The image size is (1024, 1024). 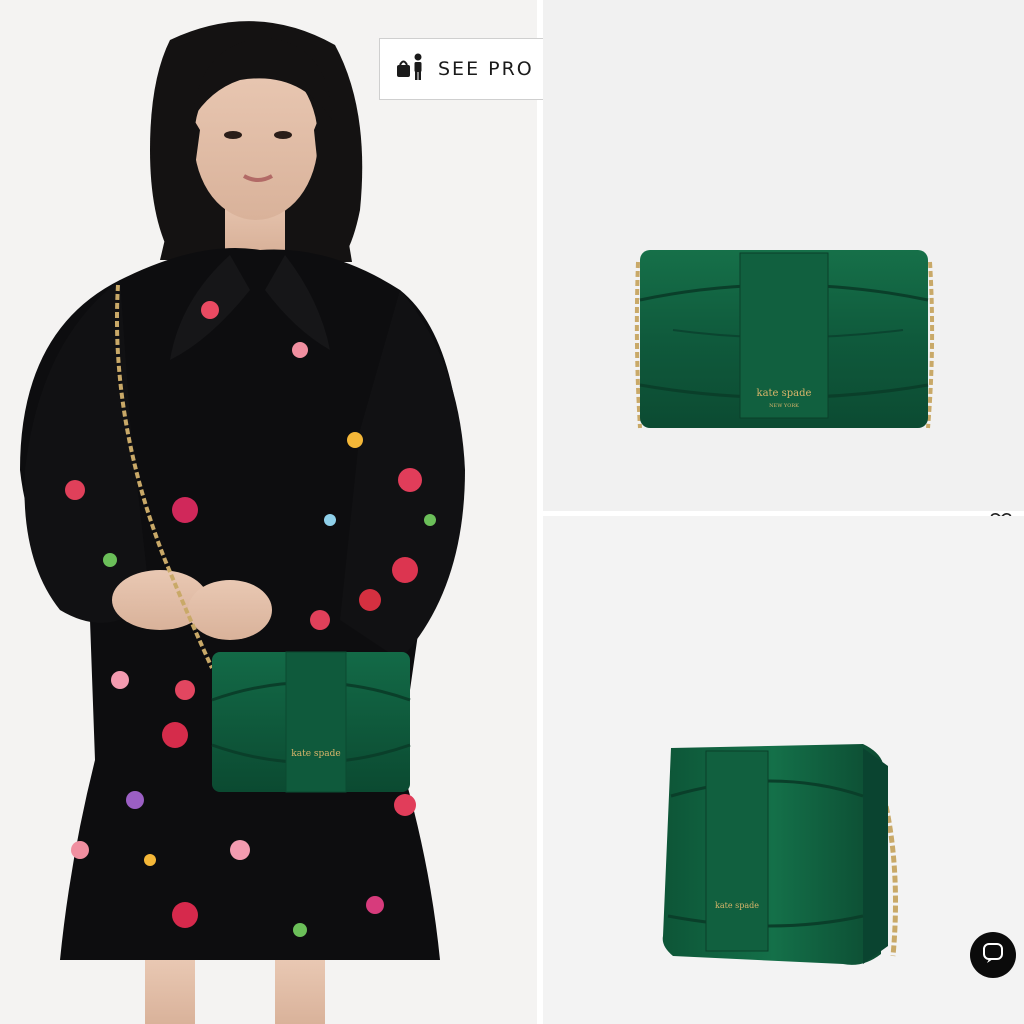 What do you see at coordinates (486, 69) in the screenshot?
I see `see-products-label: SEE PRO` at bounding box center [486, 69].